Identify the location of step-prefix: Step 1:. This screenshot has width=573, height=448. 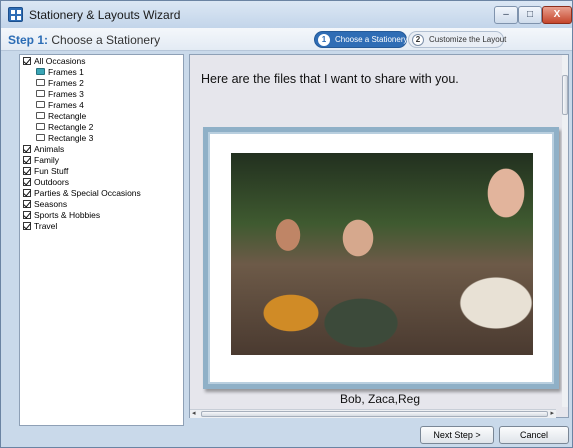
(28, 40).